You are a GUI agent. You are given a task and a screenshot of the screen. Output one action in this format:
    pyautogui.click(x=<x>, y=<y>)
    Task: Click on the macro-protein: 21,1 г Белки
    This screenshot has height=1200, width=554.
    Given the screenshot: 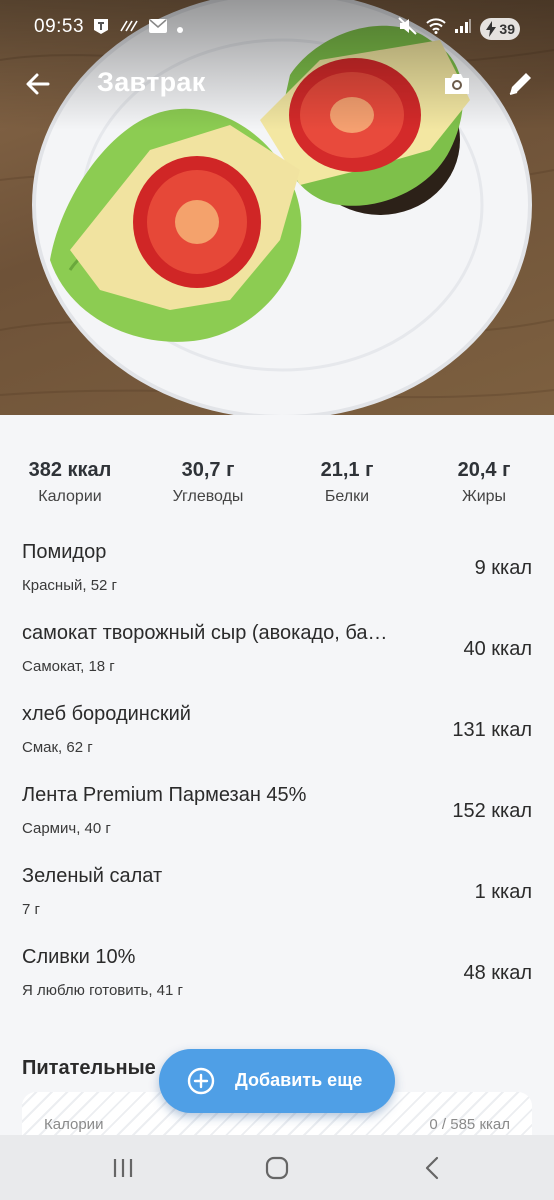 What is the action you would take?
    pyautogui.click(x=347, y=482)
    